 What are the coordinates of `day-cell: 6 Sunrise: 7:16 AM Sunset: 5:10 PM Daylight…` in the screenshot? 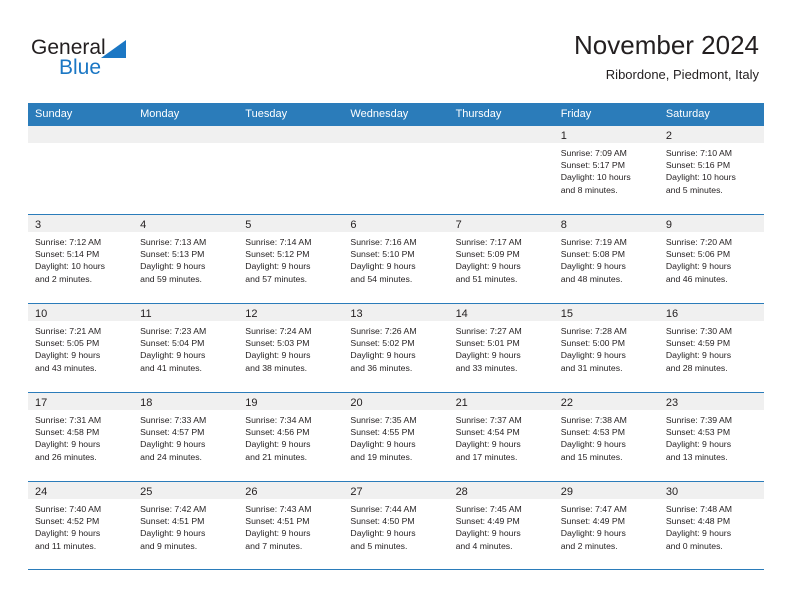 It's located at (396, 259).